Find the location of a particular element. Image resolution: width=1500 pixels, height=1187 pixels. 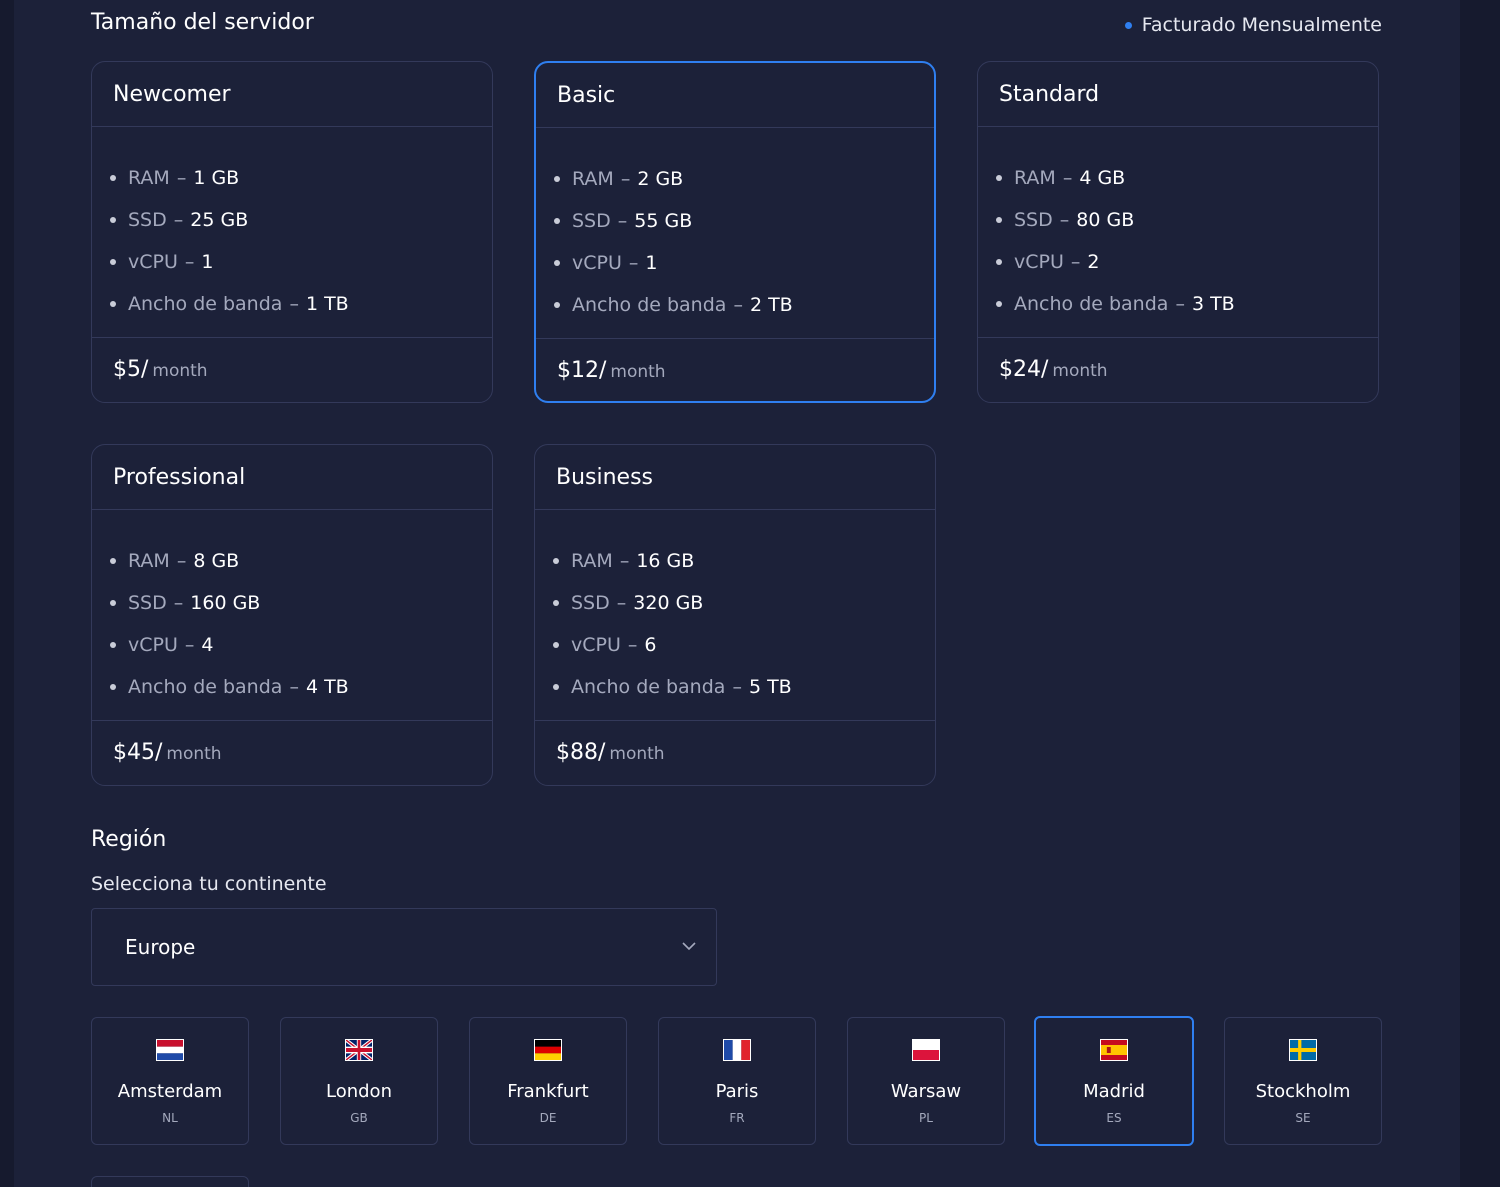

plan-price: $88/month is located at coordinates (735, 743).